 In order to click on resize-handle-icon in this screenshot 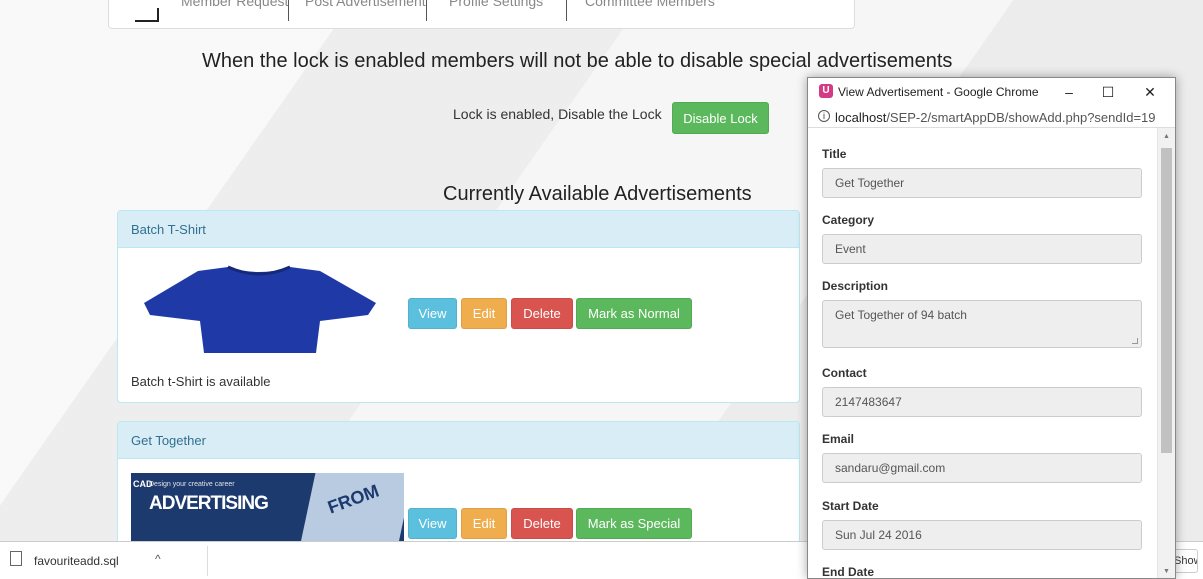, I will do `click(1135, 341)`.